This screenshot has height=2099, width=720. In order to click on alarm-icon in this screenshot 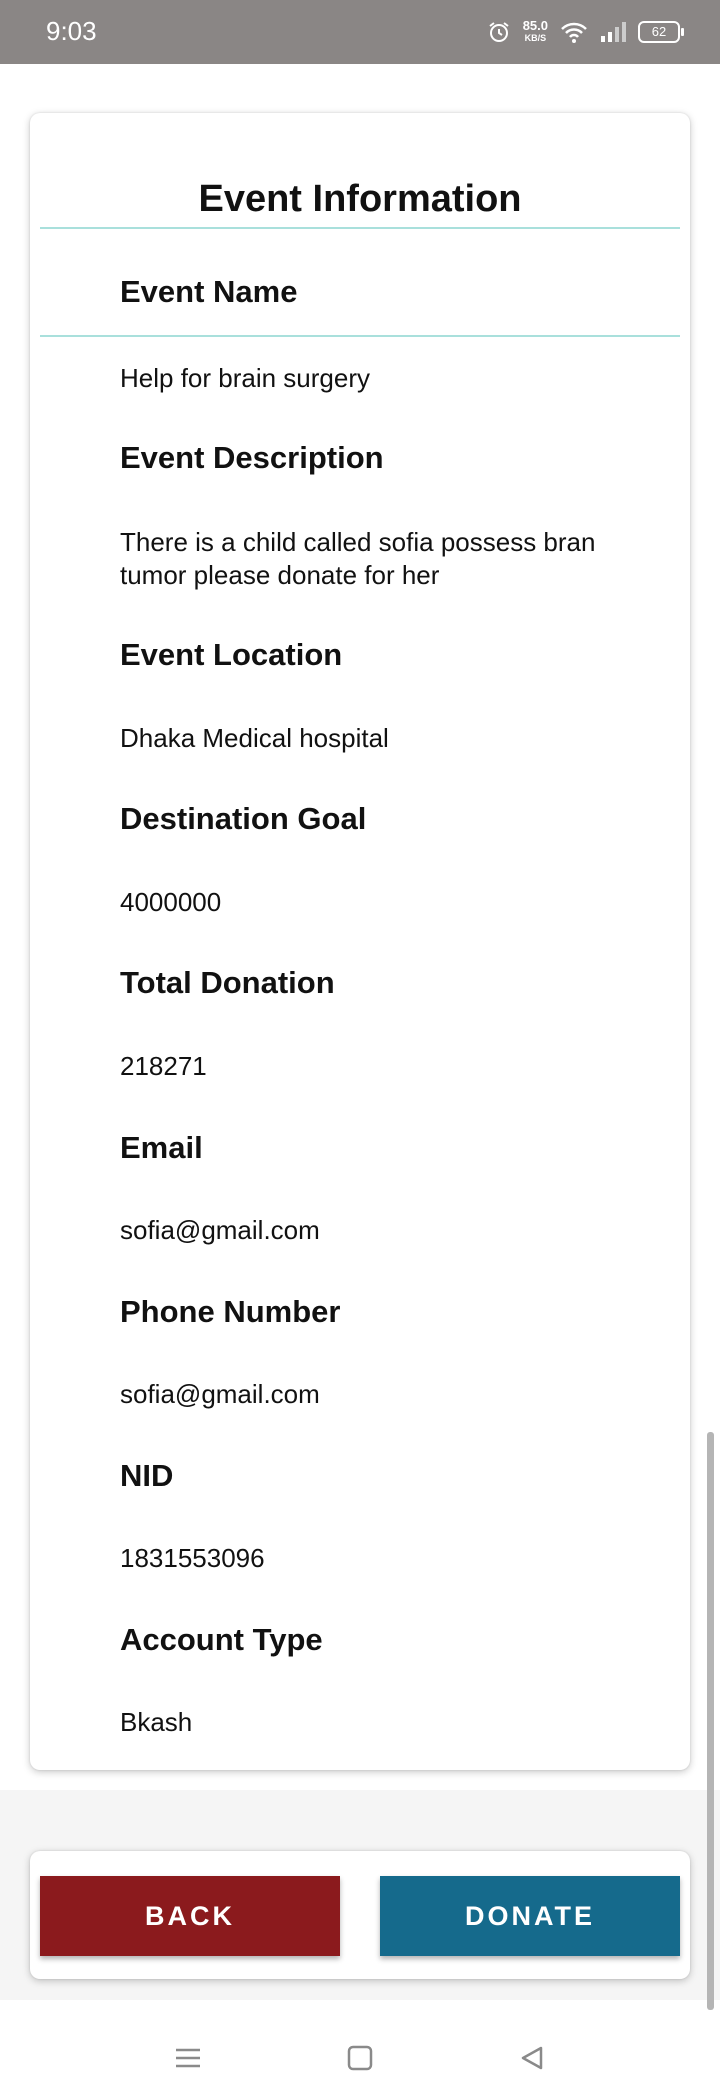, I will do `click(499, 32)`.